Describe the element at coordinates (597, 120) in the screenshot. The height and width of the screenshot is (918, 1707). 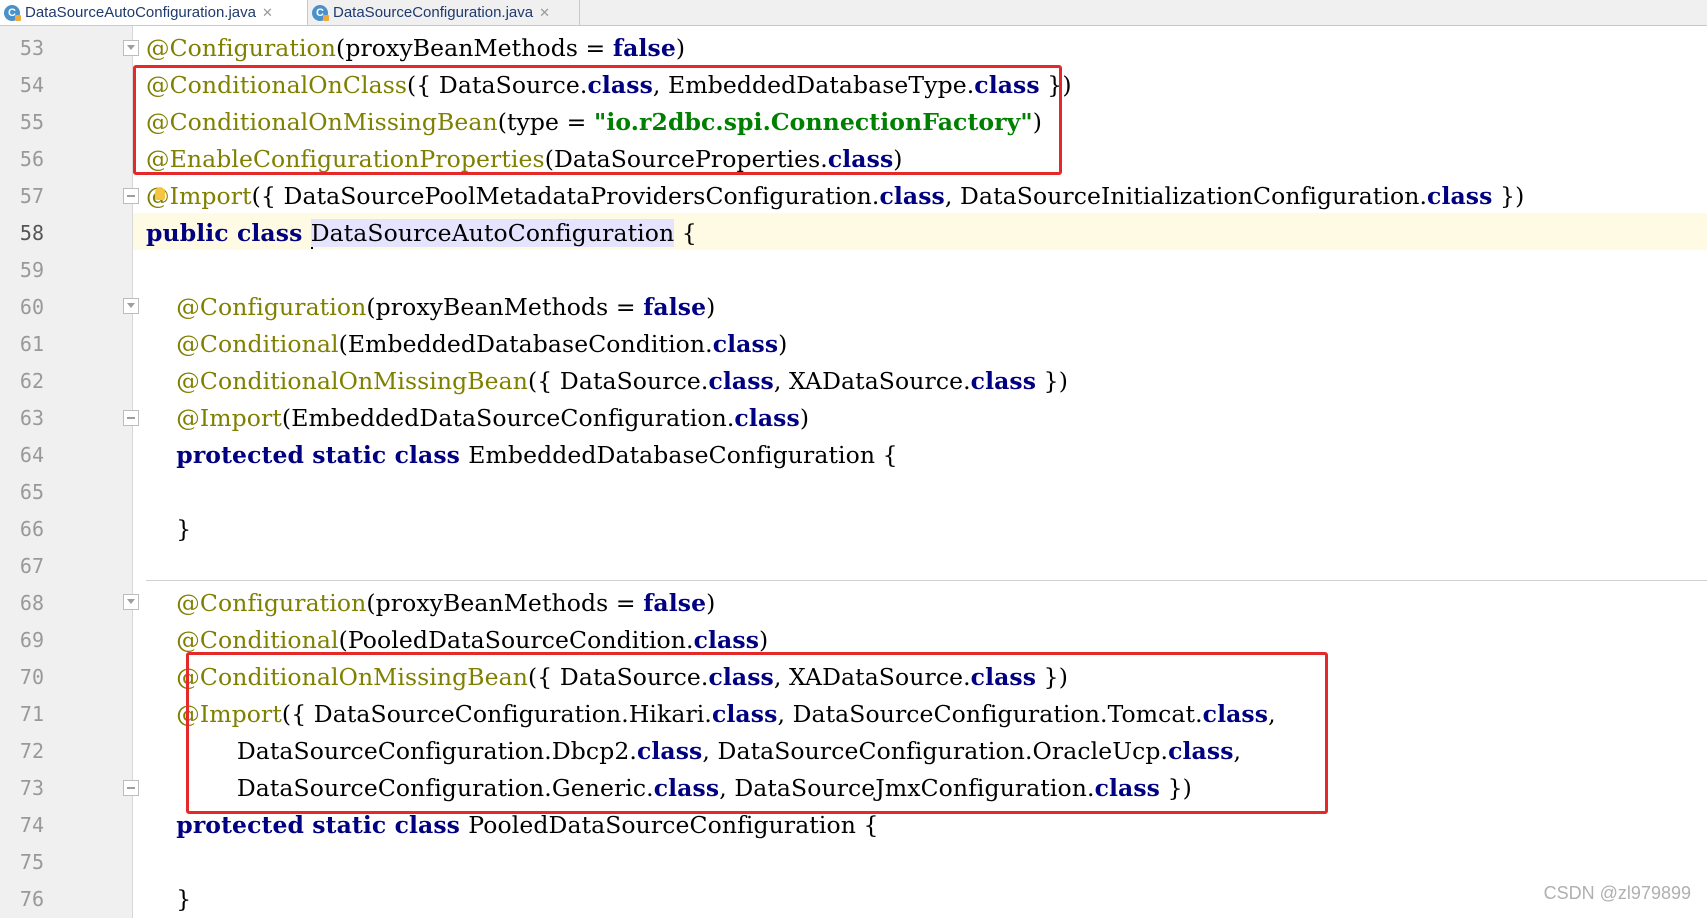
I see `highlight-box-class-annotations` at that location.